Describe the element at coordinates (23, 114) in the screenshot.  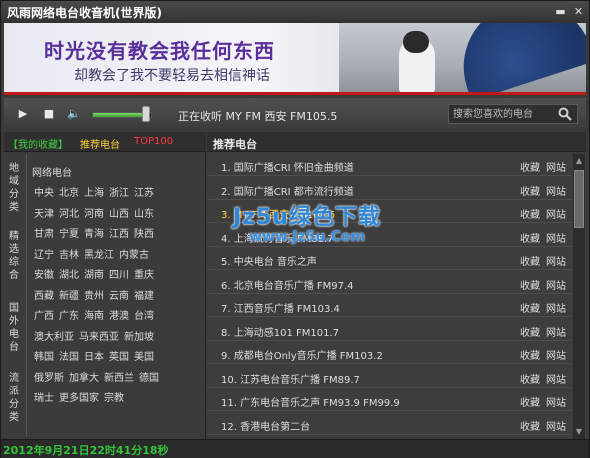
I see `play-icon: ▶` at that location.